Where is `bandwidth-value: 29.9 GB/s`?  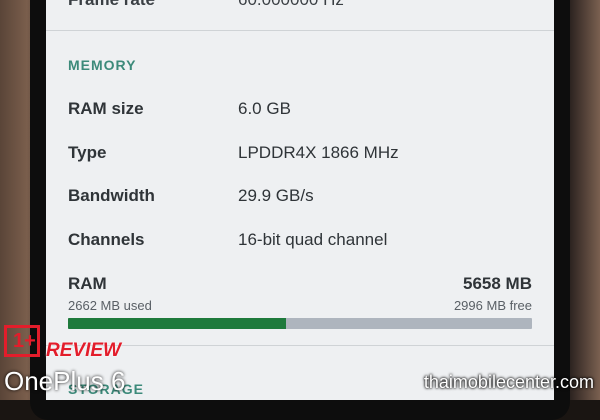 bandwidth-value: 29.9 GB/s is located at coordinates (276, 195).